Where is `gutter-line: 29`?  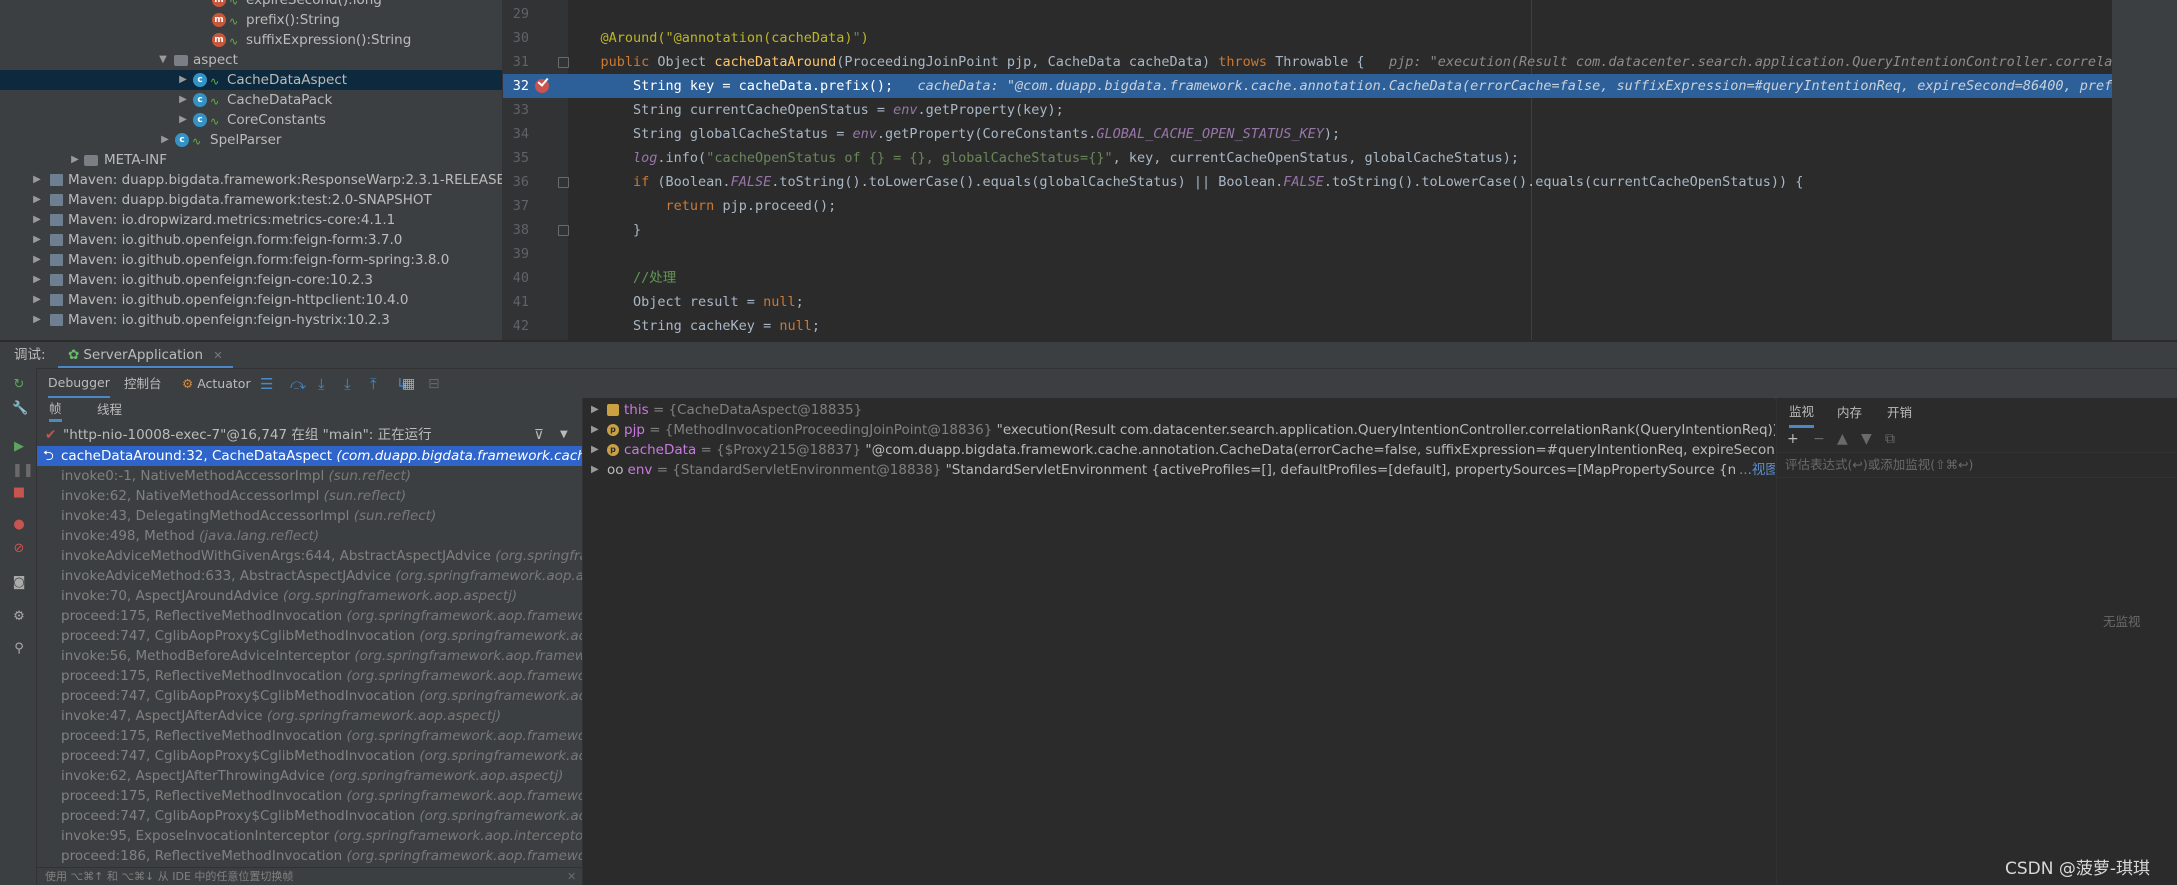
gutter-line: 29 is located at coordinates (535, 14).